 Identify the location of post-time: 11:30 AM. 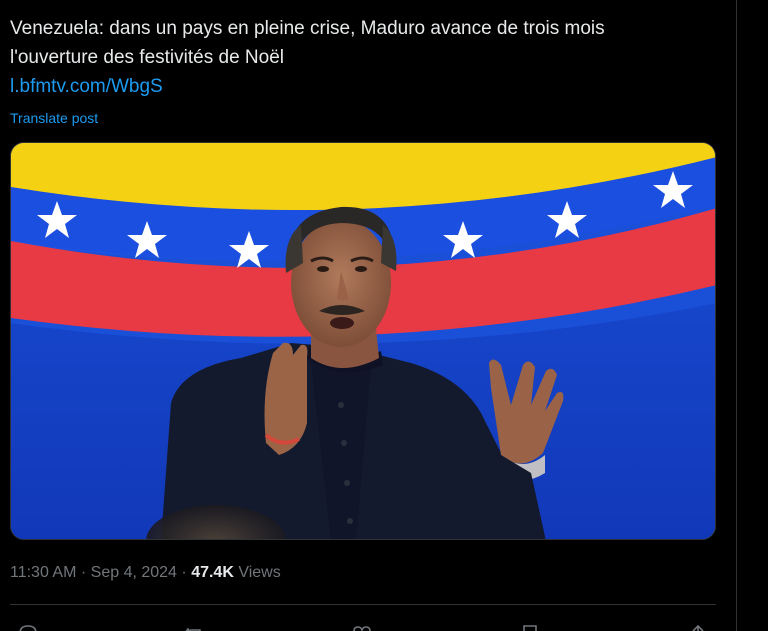
(43, 572).